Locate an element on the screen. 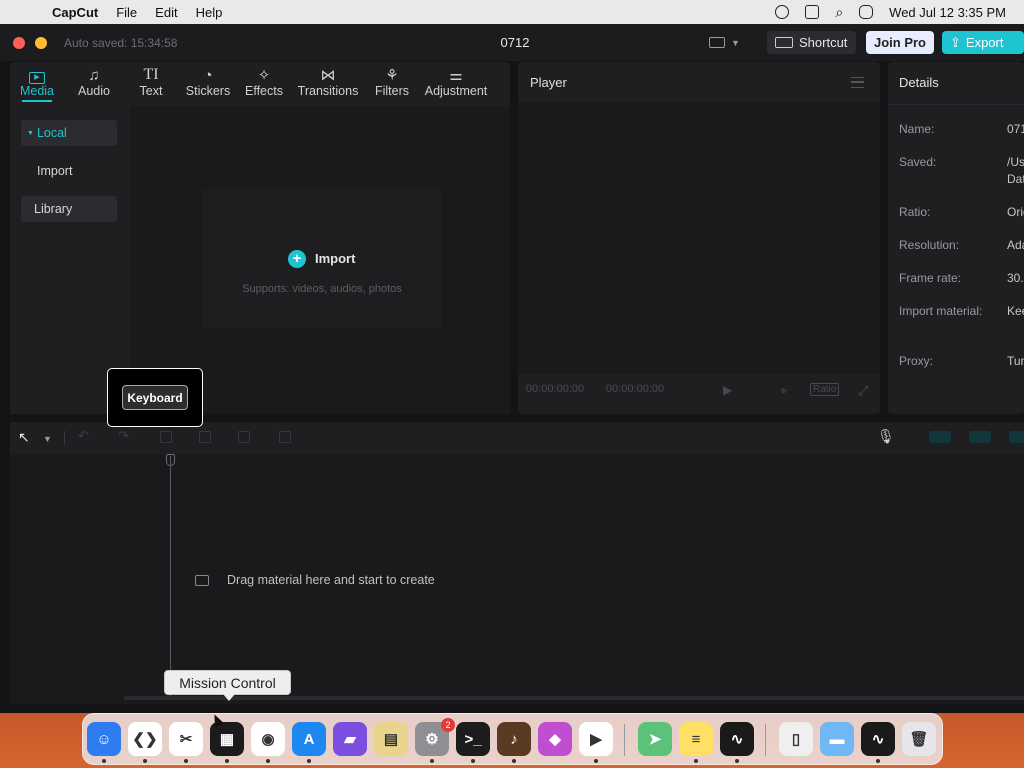 The width and height of the screenshot is (1024, 768). menu-clock: Wed Jul 12 3:35 PM is located at coordinates (947, 12).